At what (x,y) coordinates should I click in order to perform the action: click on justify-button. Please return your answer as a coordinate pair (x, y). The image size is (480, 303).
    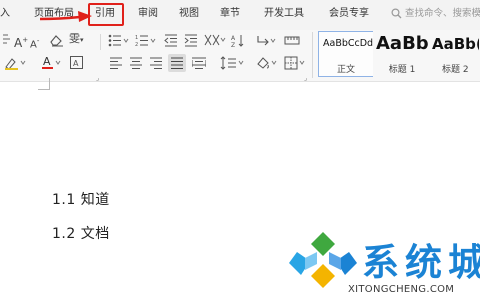
    Looking at the image, I should click on (177, 63).